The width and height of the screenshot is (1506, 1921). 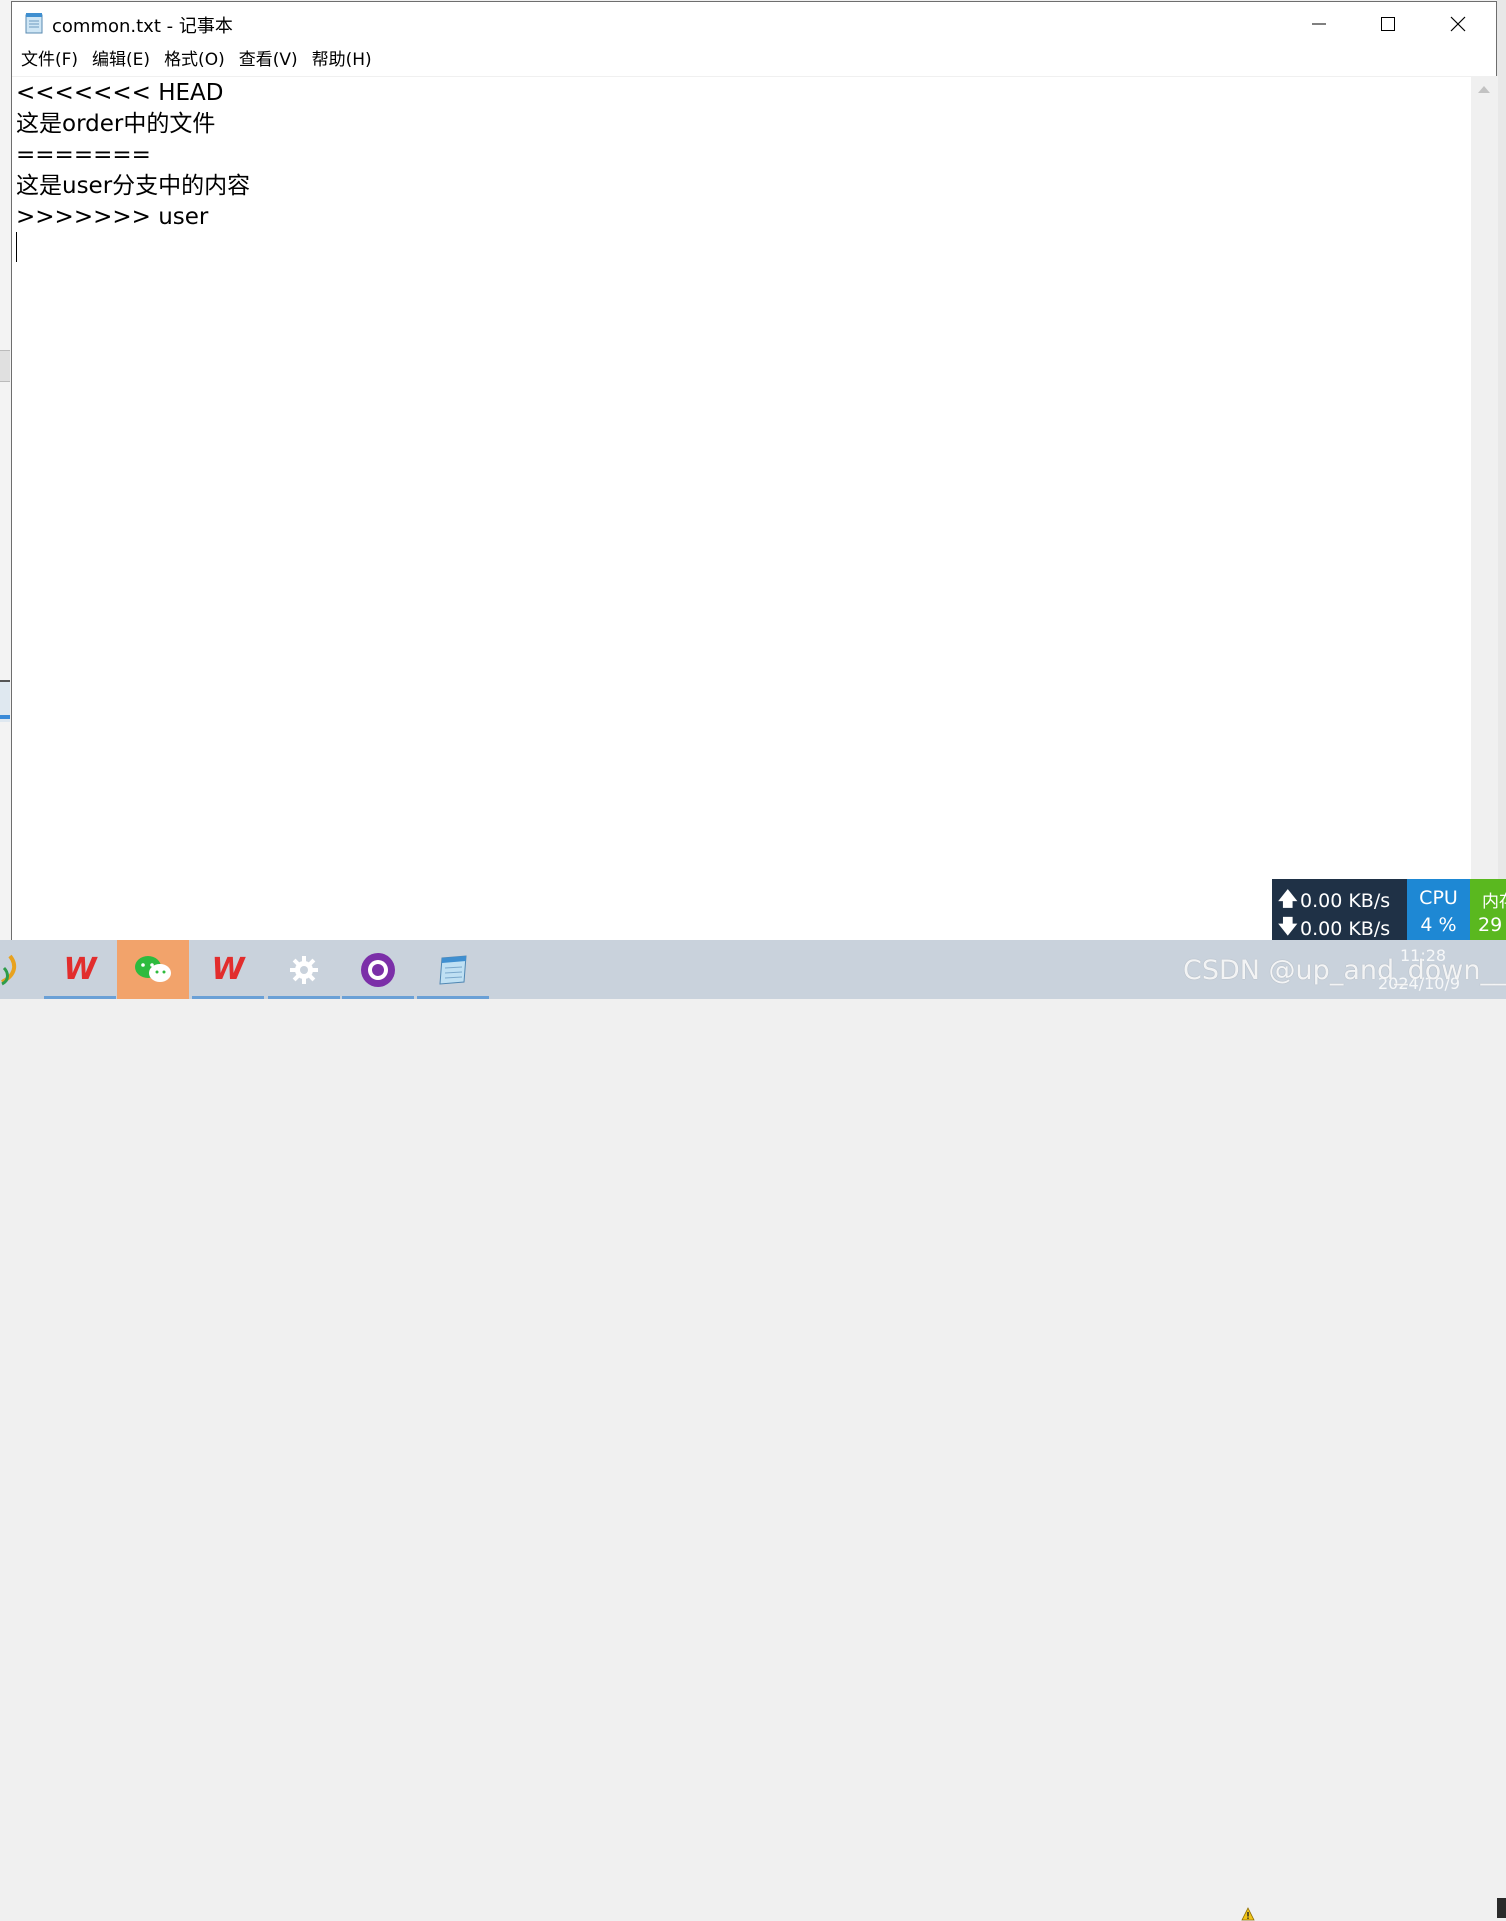 I want to click on menu-view: 查看(V), so click(x=268, y=60).